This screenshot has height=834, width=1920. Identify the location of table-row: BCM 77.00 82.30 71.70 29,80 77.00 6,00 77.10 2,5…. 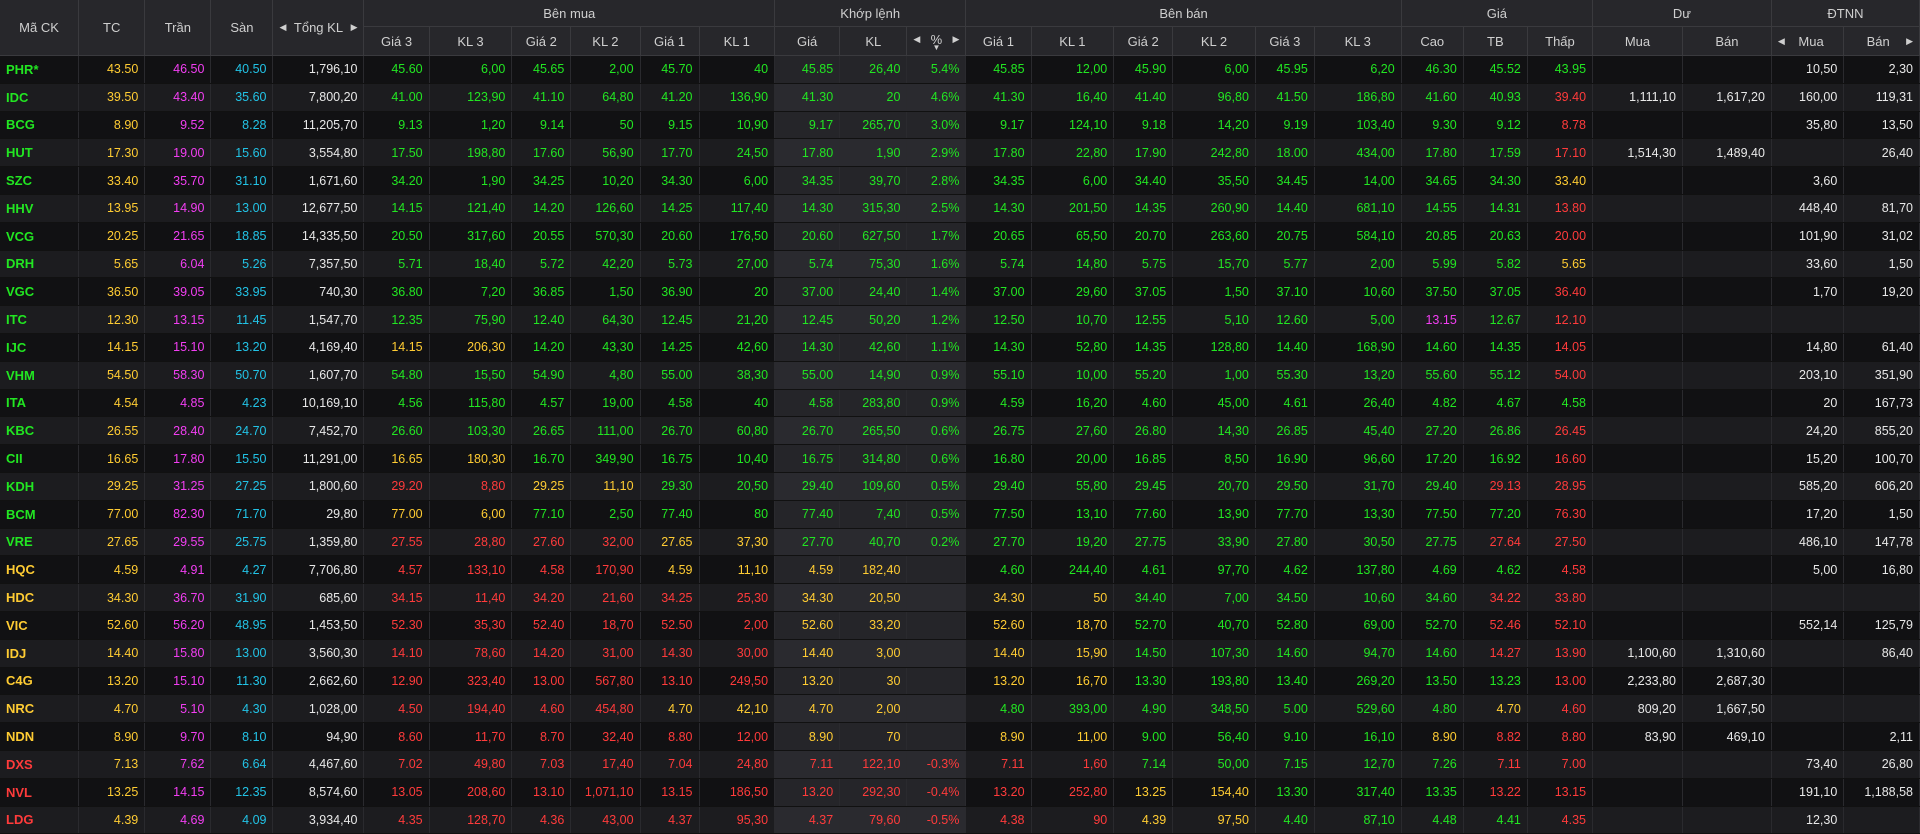
(960, 514).